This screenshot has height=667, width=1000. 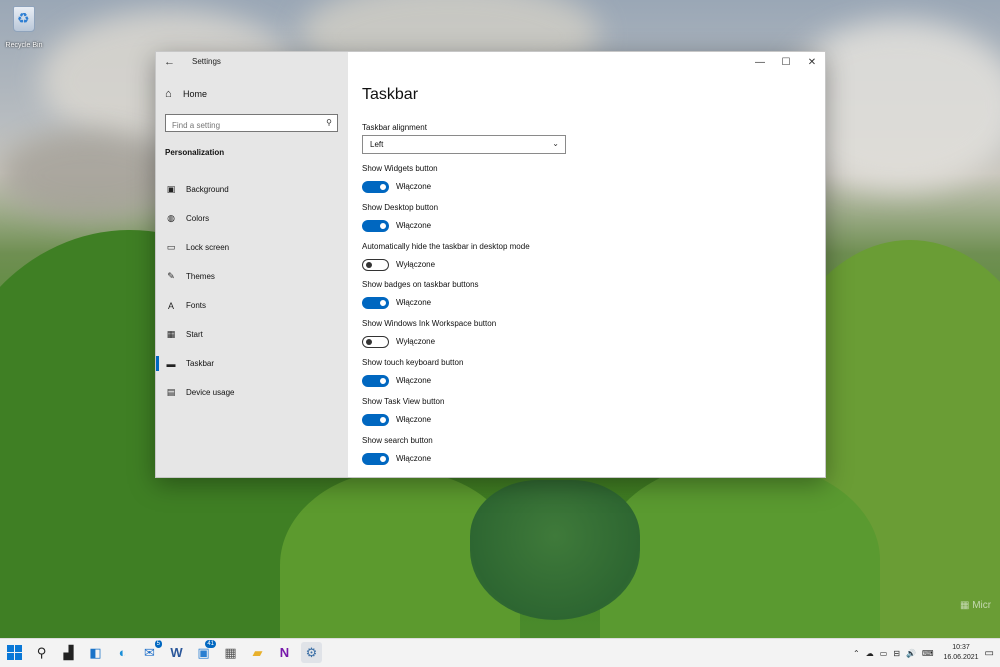 What do you see at coordinates (394, 127) in the screenshot?
I see `alignment-label: Taskbar alignment` at bounding box center [394, 127].